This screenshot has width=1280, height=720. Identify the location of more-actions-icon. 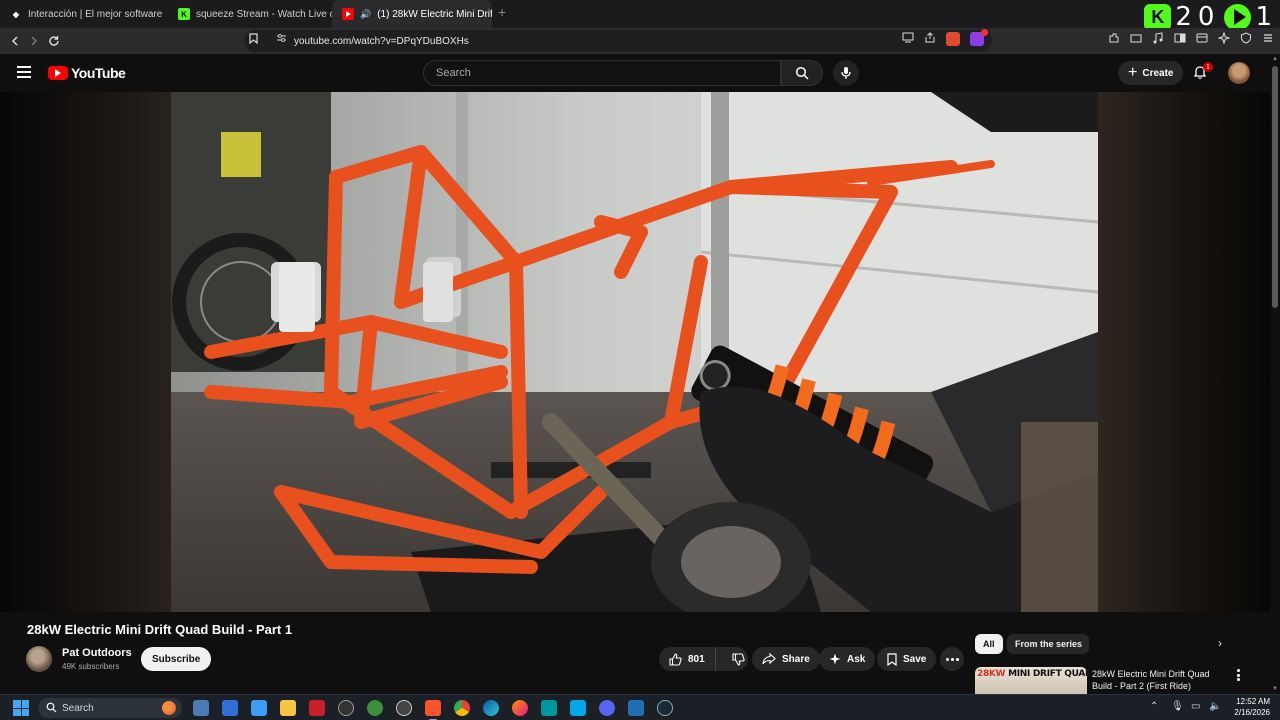
(952, 659).